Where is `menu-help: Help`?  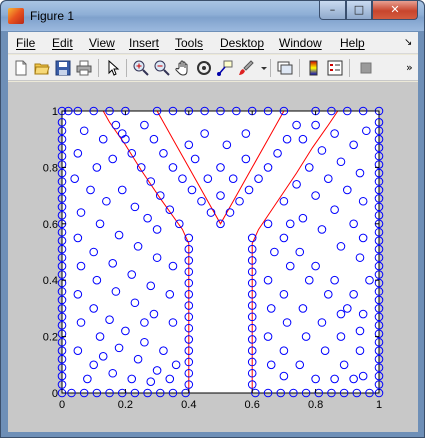
menu-help: Help is located at coordinates (352, 43).